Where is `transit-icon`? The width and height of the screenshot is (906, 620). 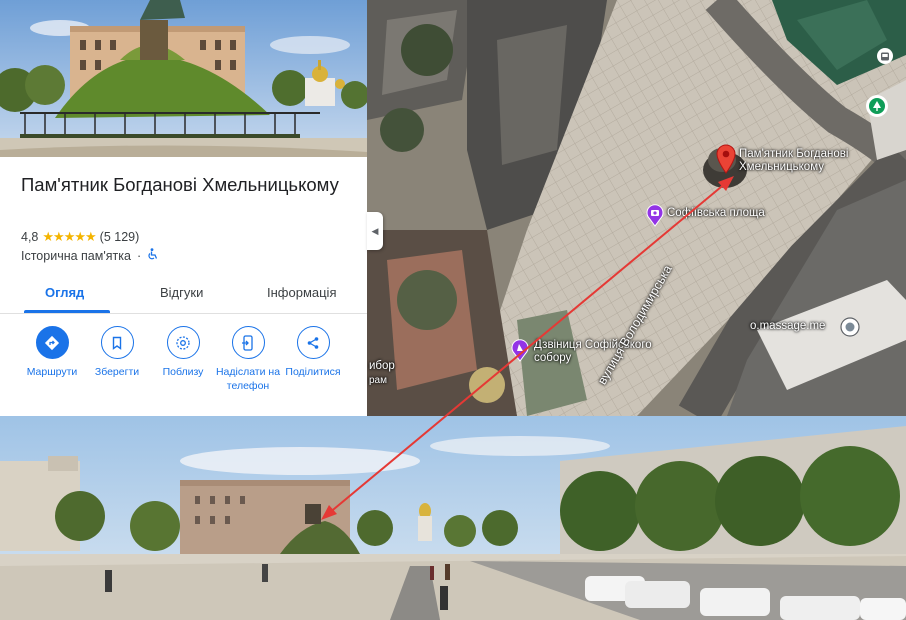
transit-icon is located at coordinates (885, 56).